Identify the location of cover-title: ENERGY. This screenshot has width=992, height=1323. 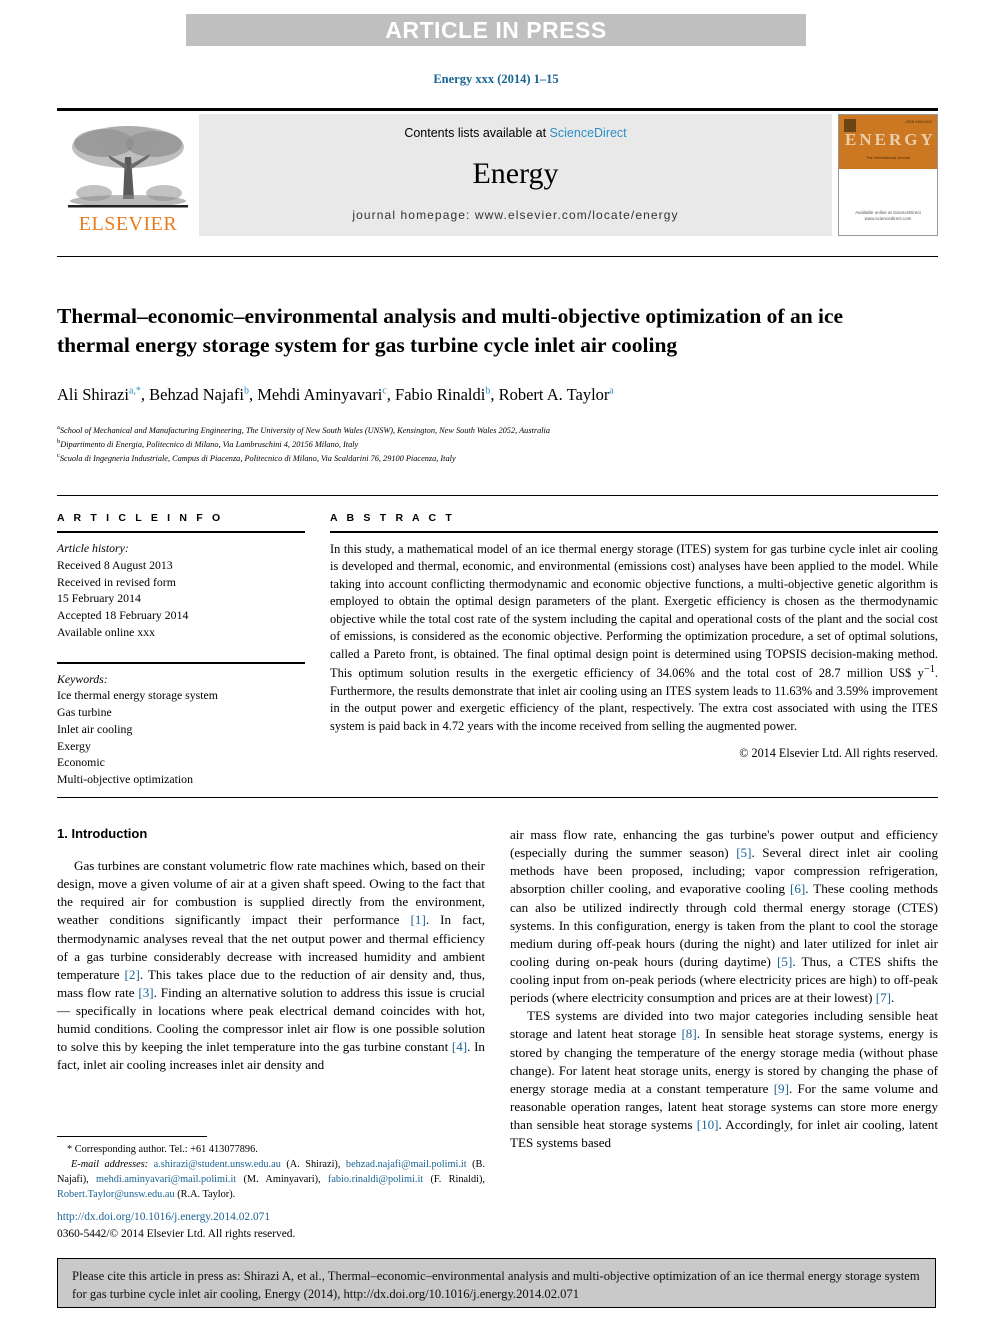
(890, 139).